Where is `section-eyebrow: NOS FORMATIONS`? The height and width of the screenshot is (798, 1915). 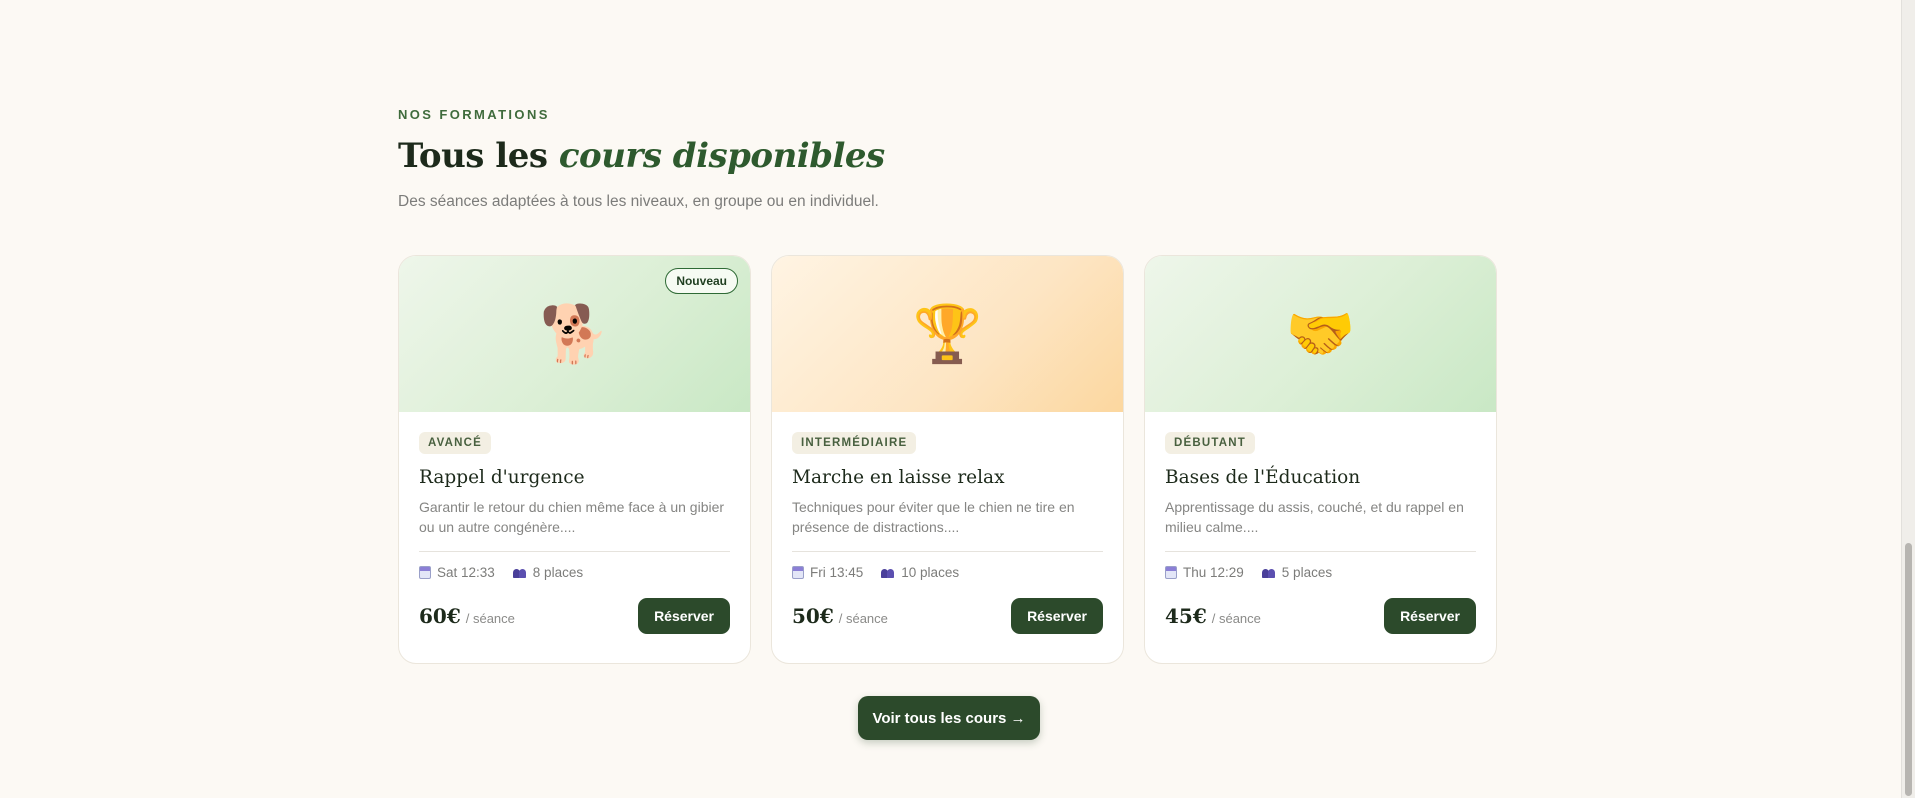 section-eyebrow: NOS FORMATIONS is located at coordinates (474, 114).